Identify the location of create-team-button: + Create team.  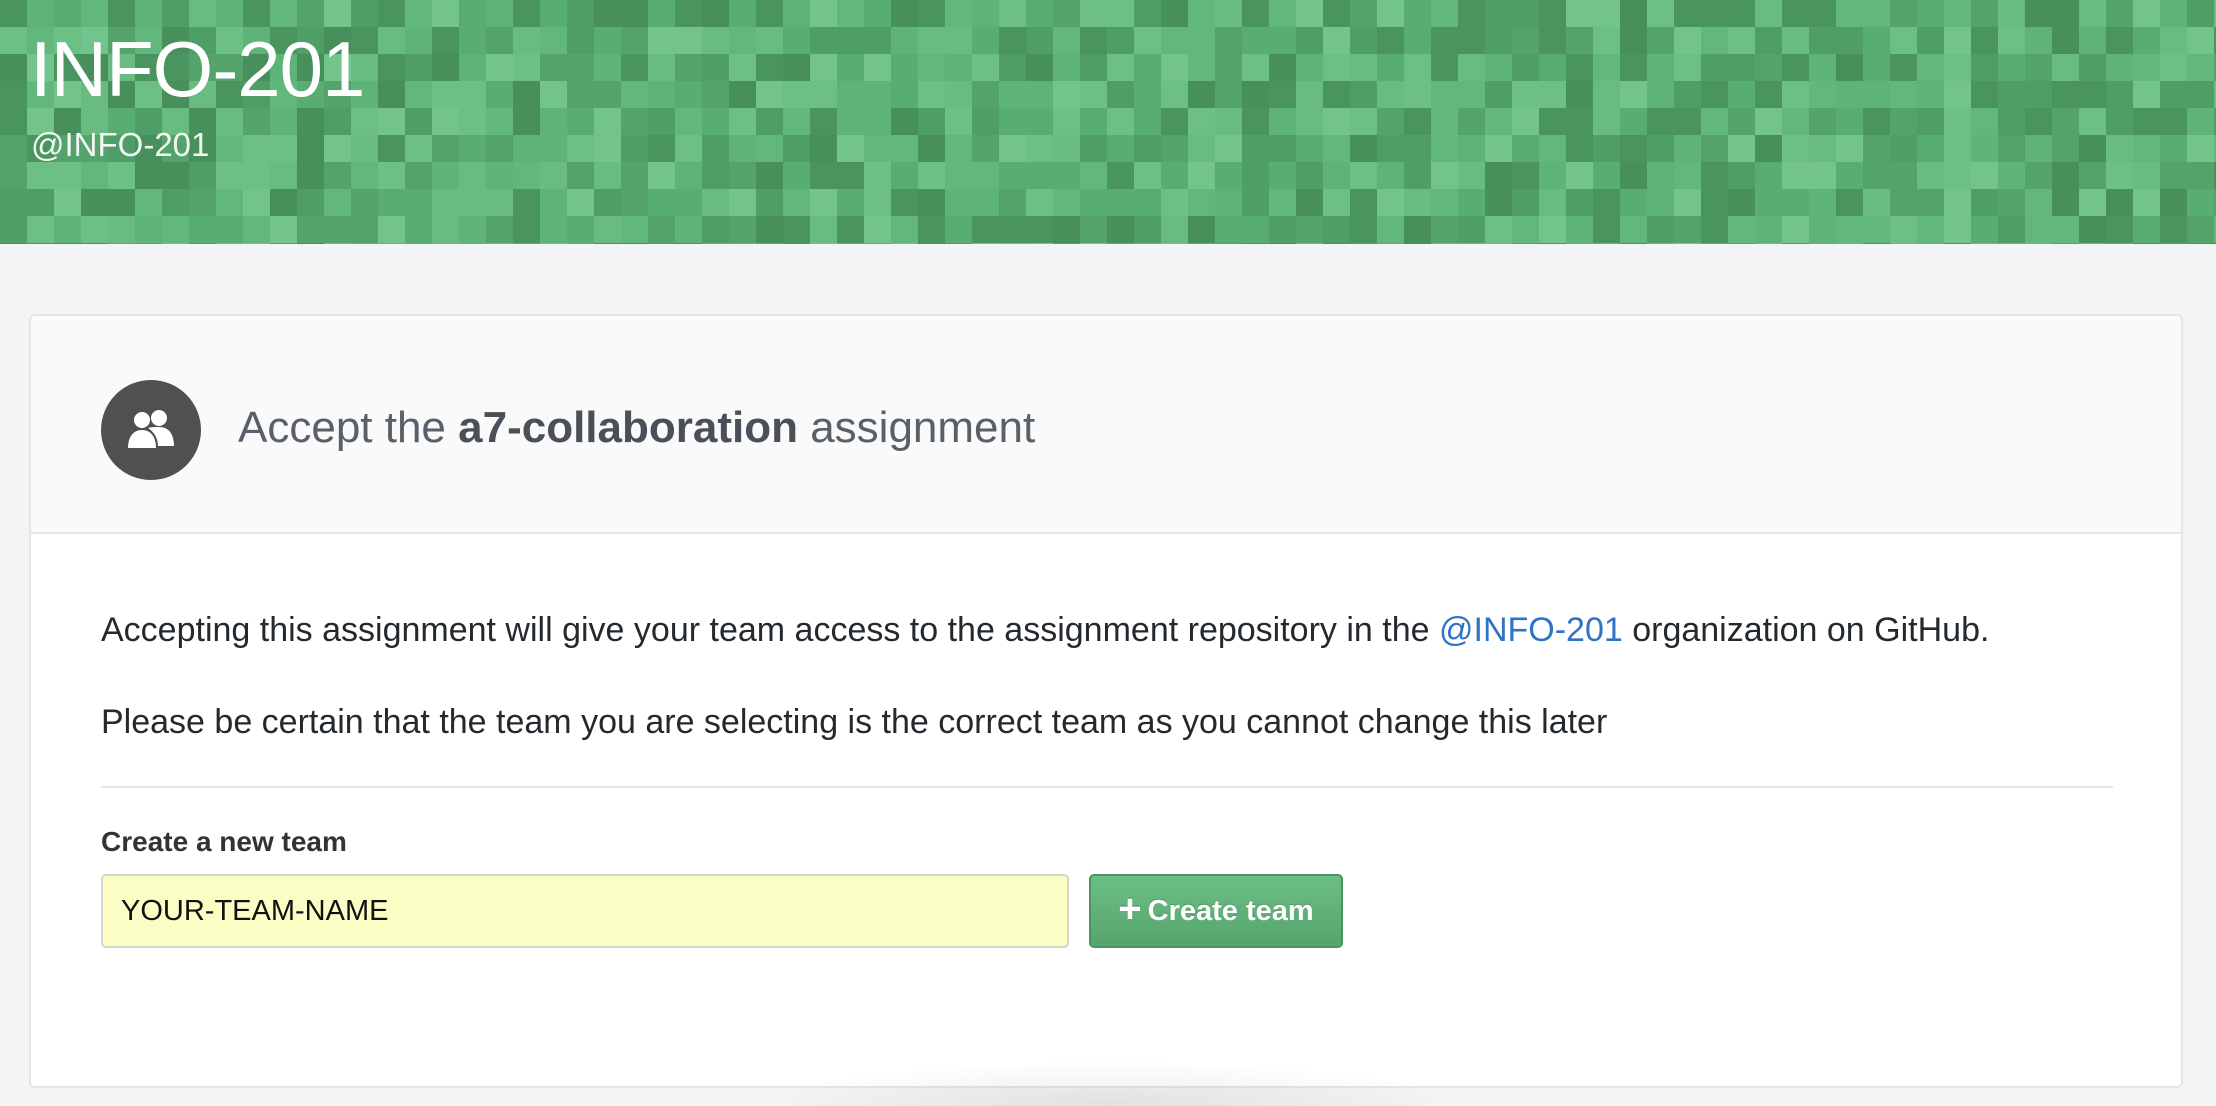
(1216, 911).